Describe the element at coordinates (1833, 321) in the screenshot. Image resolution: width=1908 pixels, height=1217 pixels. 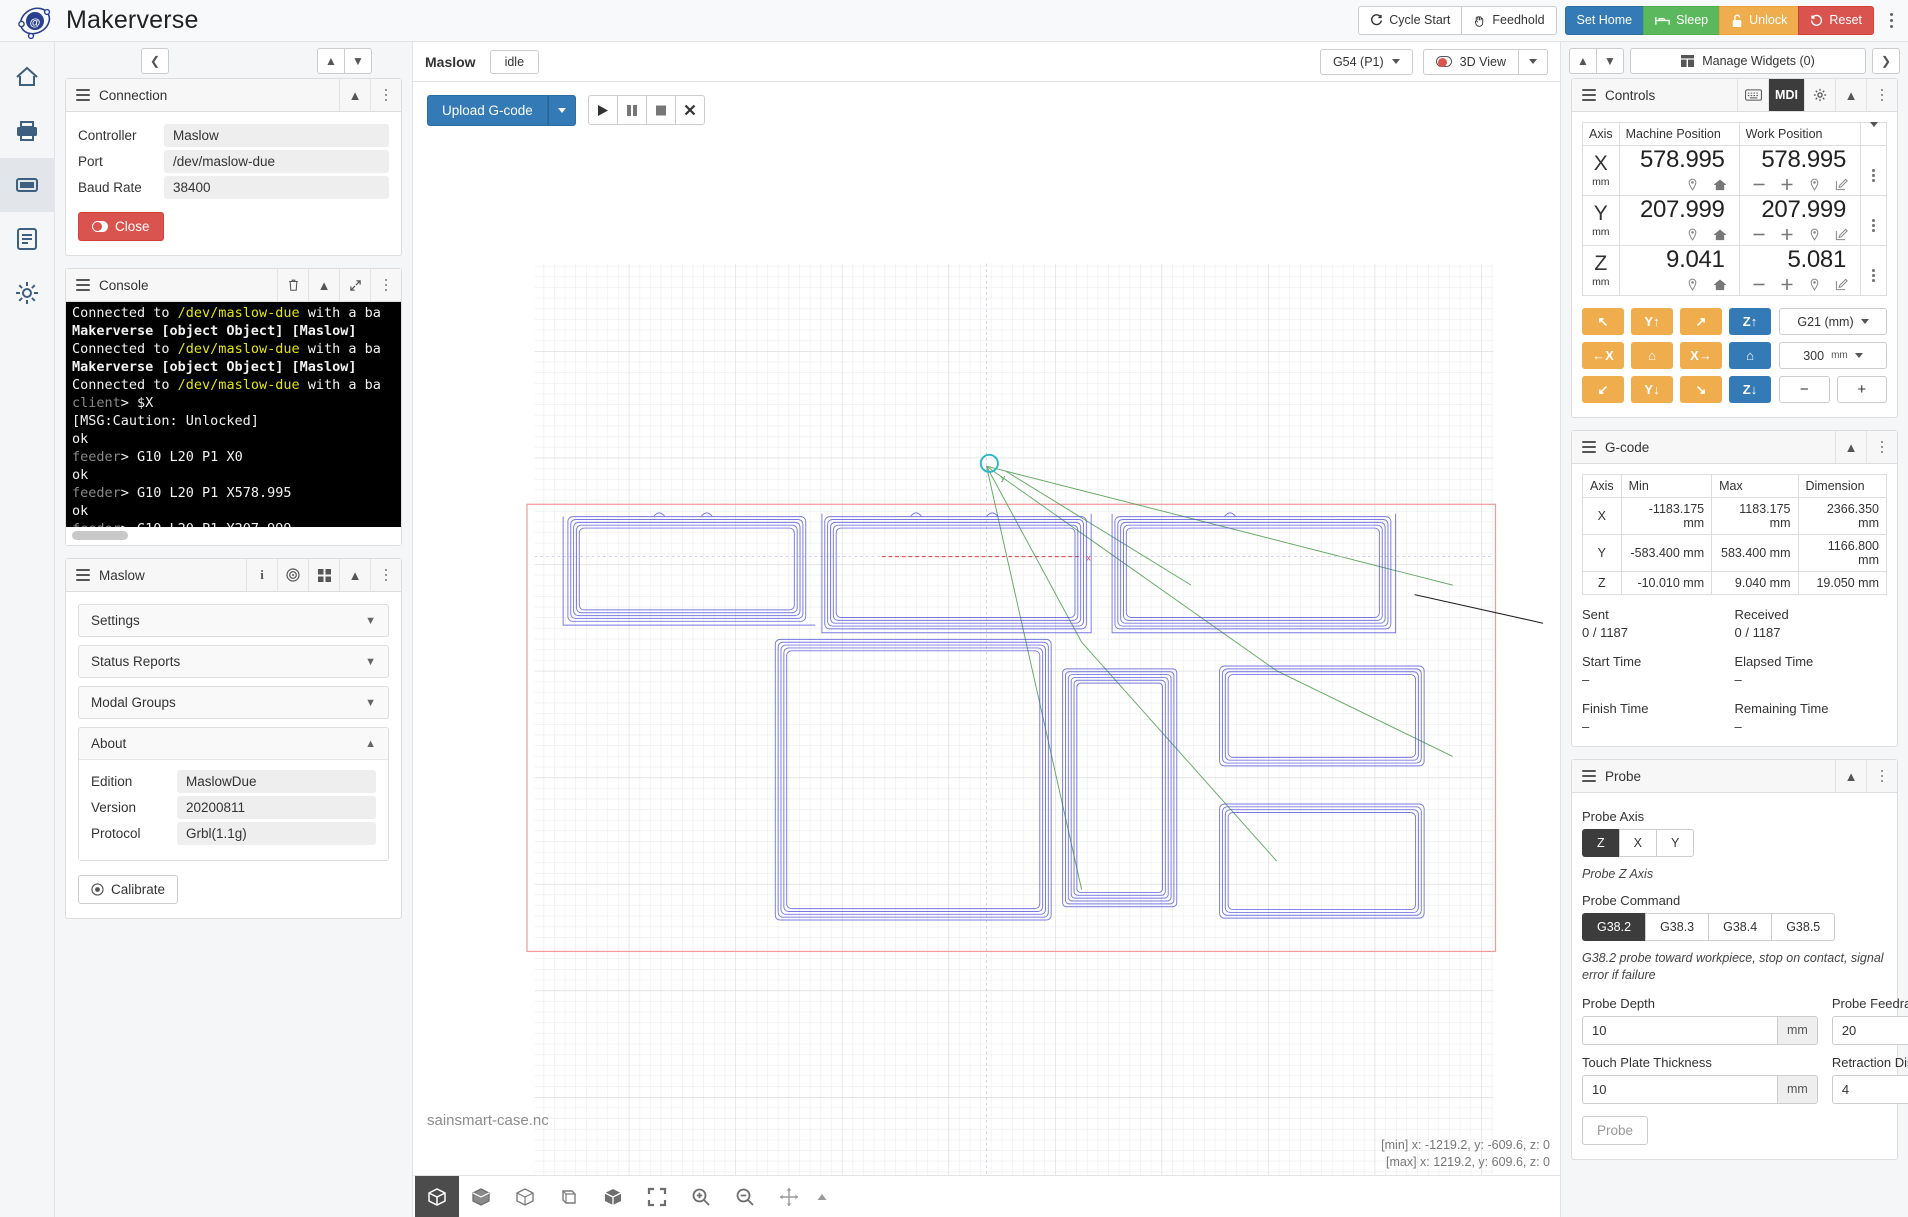
I see `units-select: G21 (mm)` at that location.